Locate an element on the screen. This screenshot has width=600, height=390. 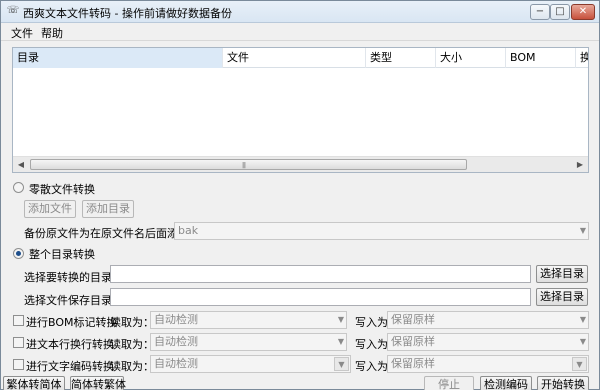
window-title: 西爽文本文件转码 - 操作前请做好数据备份 is located at coordinates (127, 13).